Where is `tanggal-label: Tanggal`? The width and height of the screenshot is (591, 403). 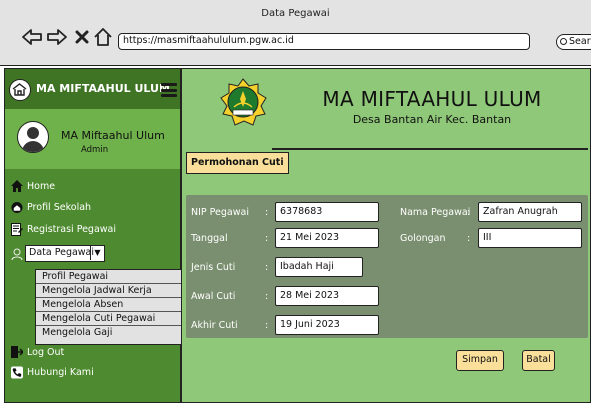 tanggal-label: Tanggal is located at coordinates (209, 238).